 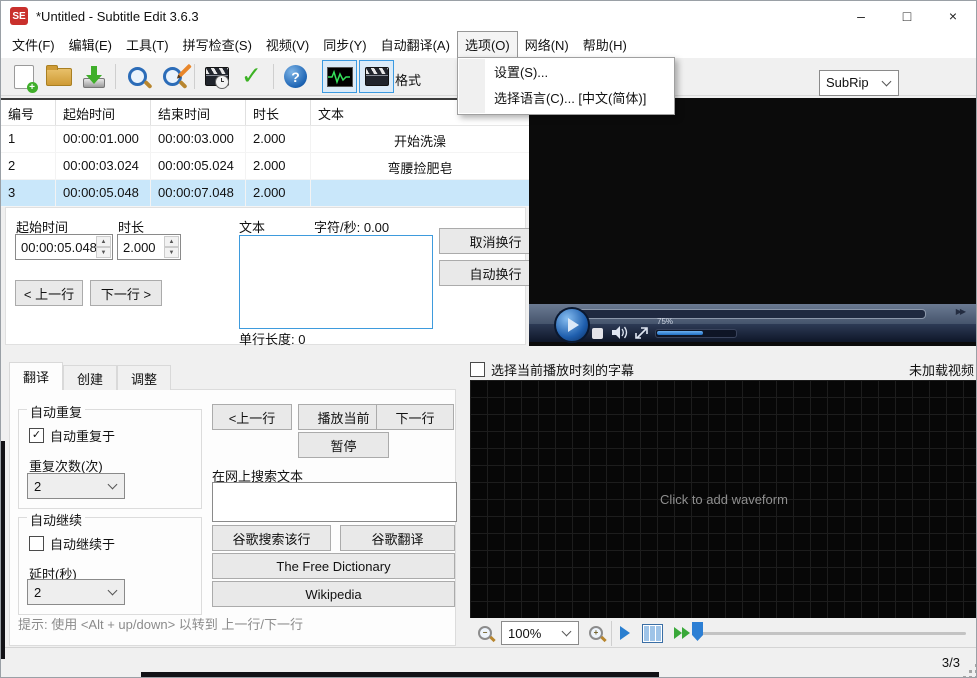 I want to click on waveform-icon, so click(x=339, y=76).